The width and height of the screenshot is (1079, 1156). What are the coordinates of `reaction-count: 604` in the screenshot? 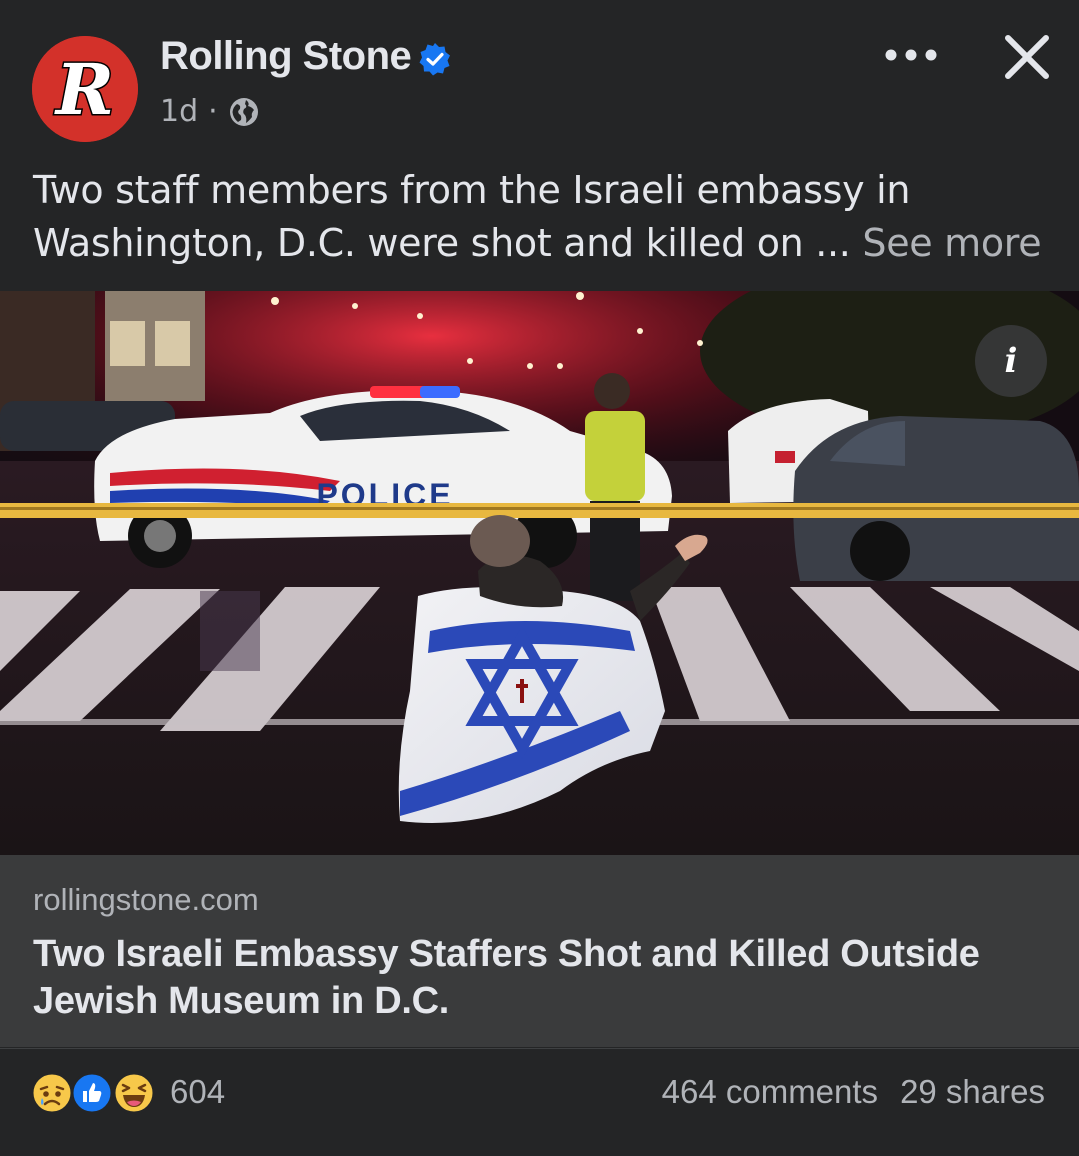 It's located at (197, 1092).